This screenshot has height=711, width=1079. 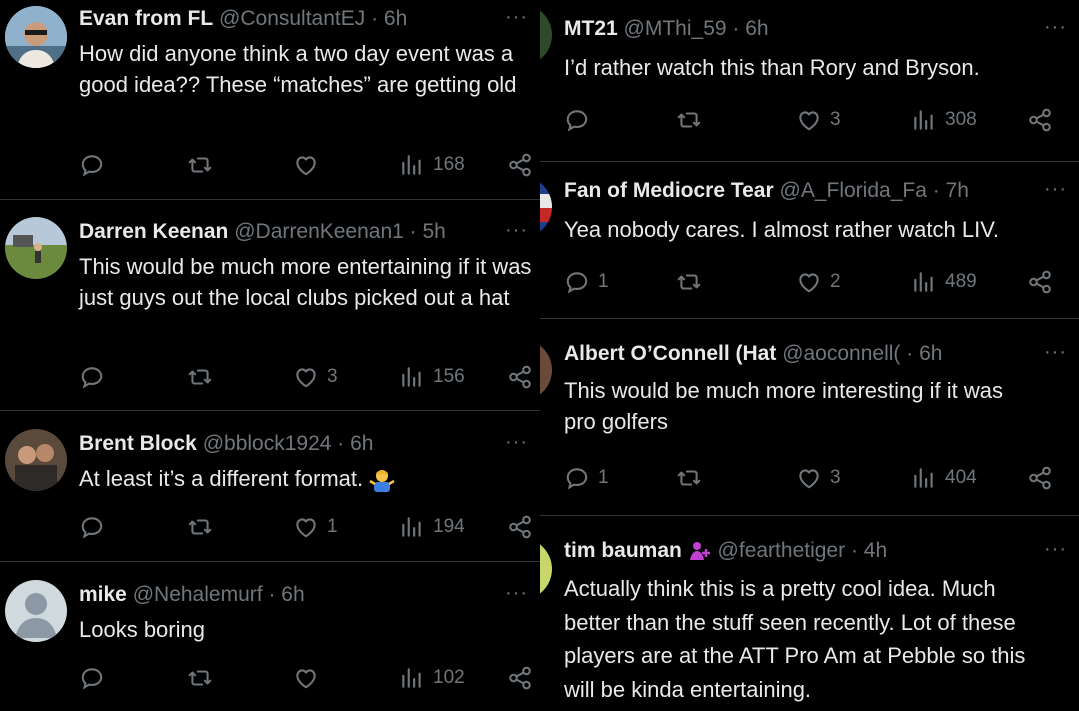 I want to click on like-button: 1, so click(x=315, y=527).